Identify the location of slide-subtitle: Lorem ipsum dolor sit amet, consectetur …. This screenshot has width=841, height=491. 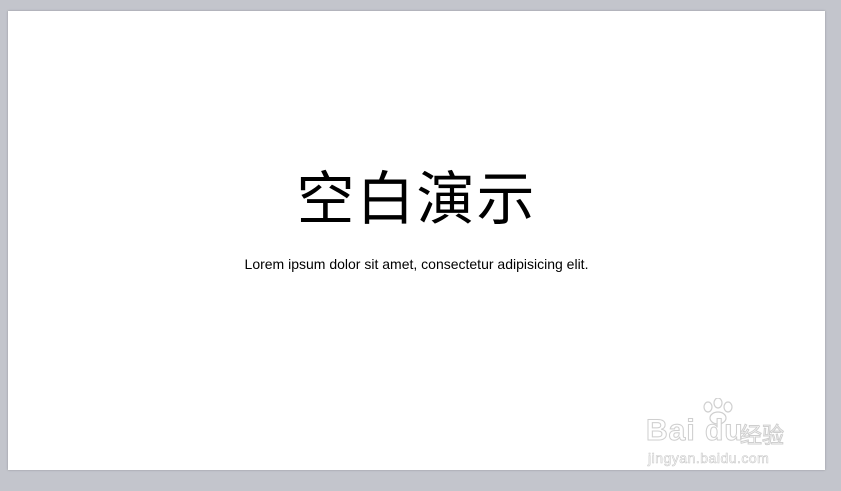
(416, 264).